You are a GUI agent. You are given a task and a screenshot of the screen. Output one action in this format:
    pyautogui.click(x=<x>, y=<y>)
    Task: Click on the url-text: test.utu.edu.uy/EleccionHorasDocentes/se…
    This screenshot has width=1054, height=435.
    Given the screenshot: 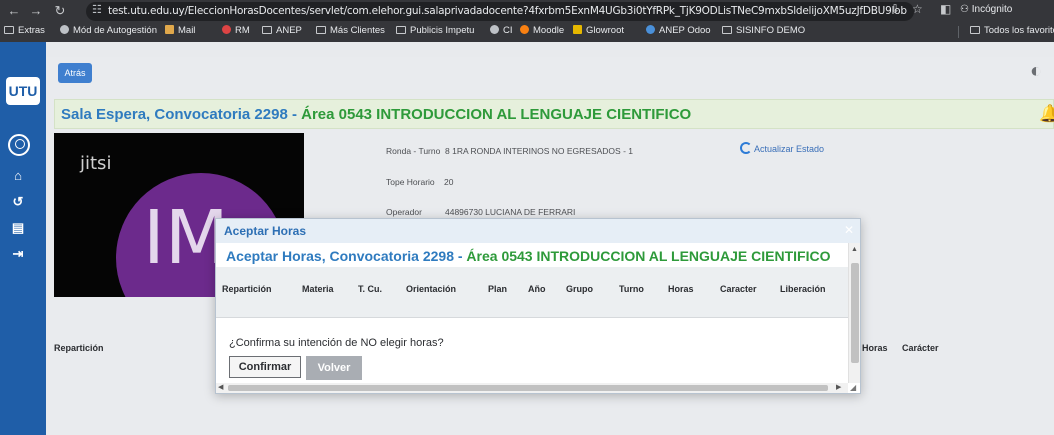 What is the action you would take?
    pyautogui.click(x=507, y=11)
    